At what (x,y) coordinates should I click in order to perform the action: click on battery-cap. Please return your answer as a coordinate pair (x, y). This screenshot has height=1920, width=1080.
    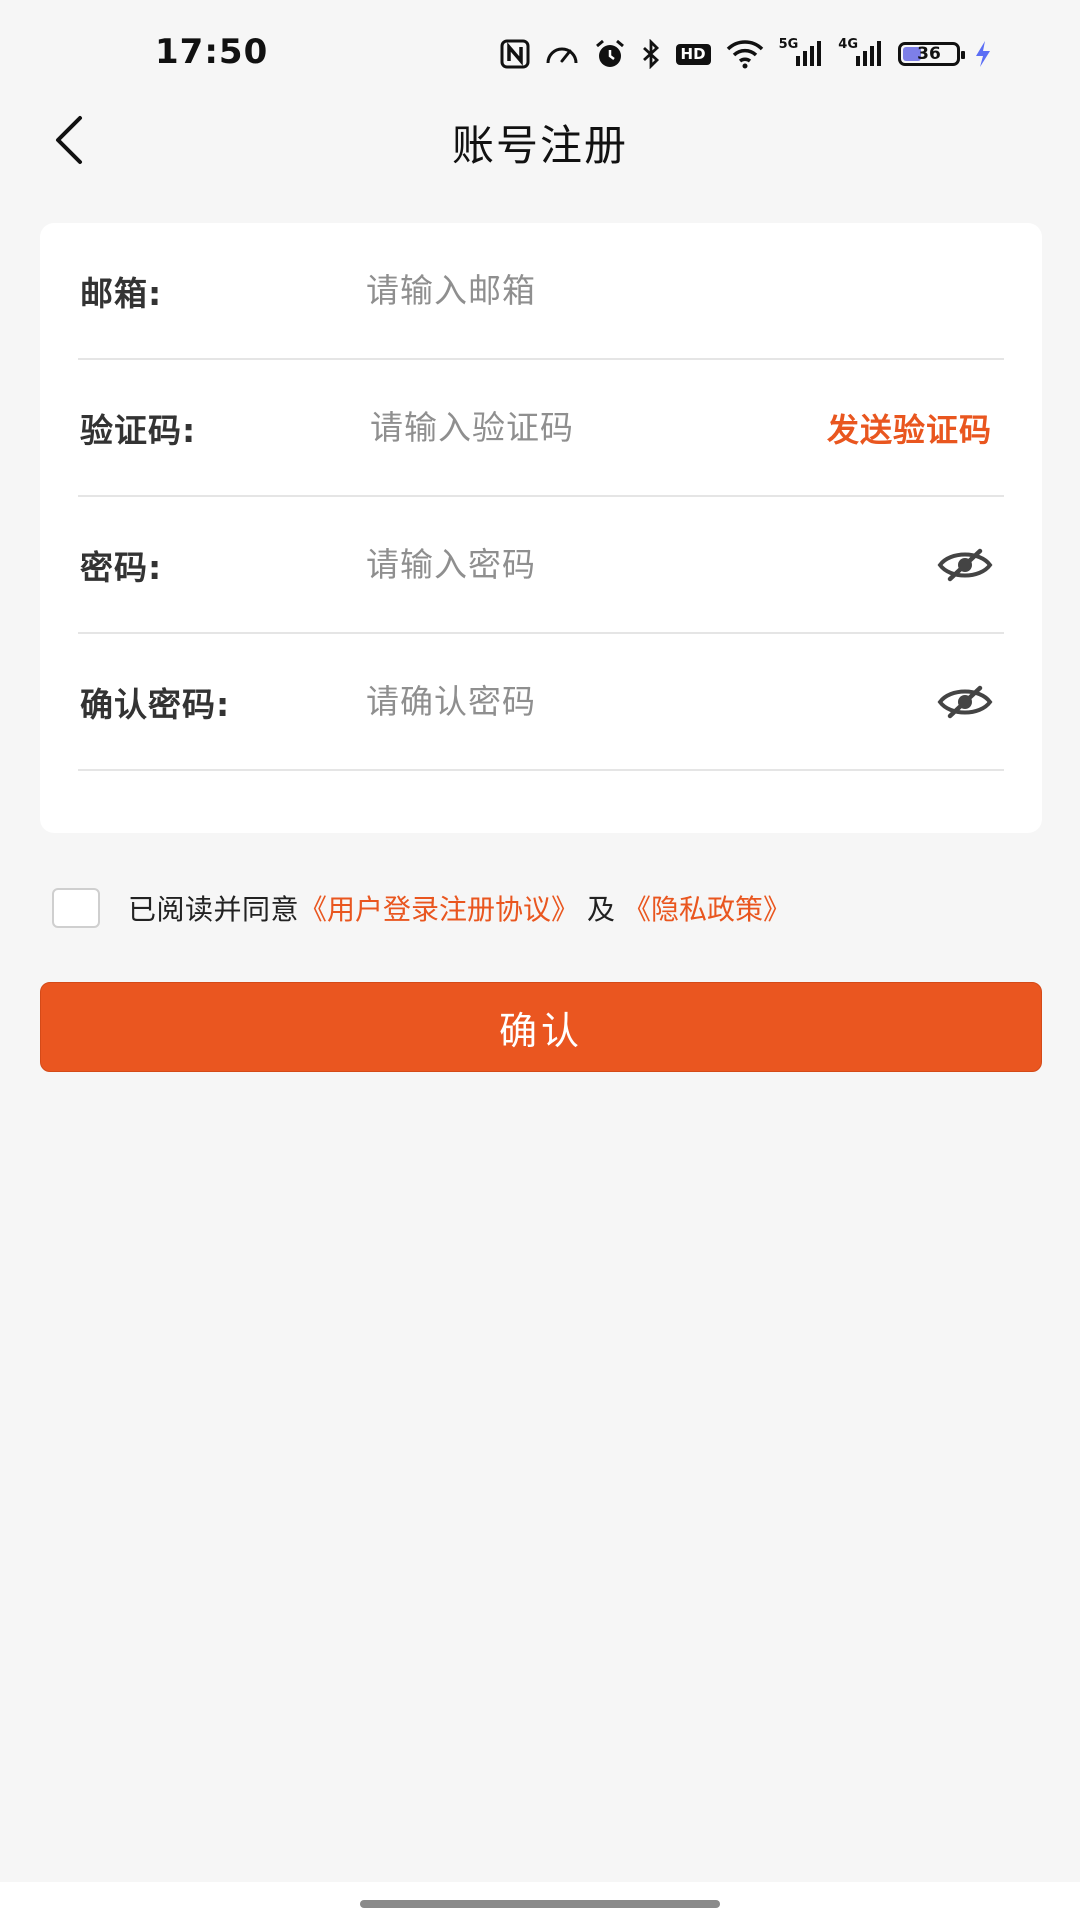
    Looking at the image, I should click on (963, 55).